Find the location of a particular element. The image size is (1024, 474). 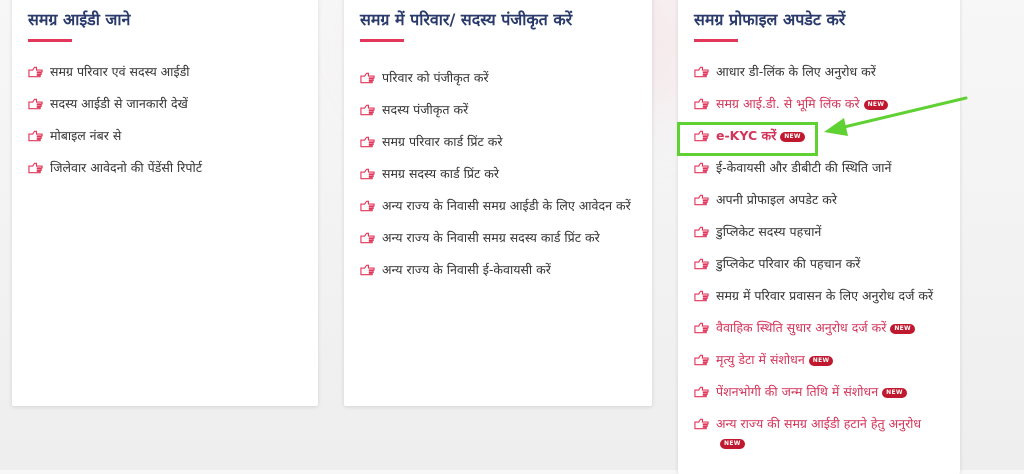

list-item-label: सदस्य पंजीकृत करें is located at coordinates (425, 109).